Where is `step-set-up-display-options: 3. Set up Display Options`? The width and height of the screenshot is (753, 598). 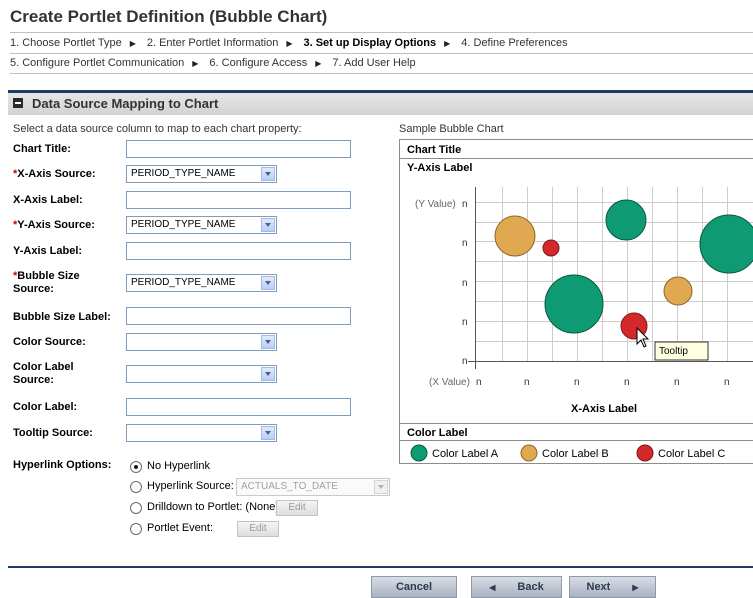
step-set-up-display-options: 3. Set up Display Options is located at coordinates (370, 43).